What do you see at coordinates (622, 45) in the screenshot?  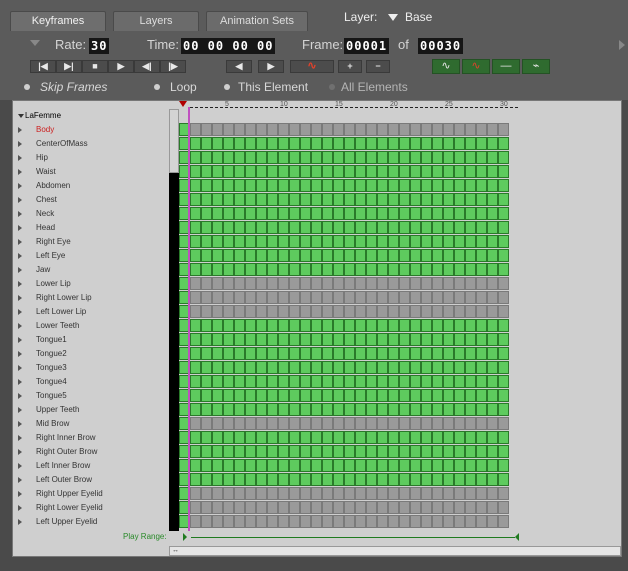 I see `expand-right-icon` at bounding box center [622, 45].